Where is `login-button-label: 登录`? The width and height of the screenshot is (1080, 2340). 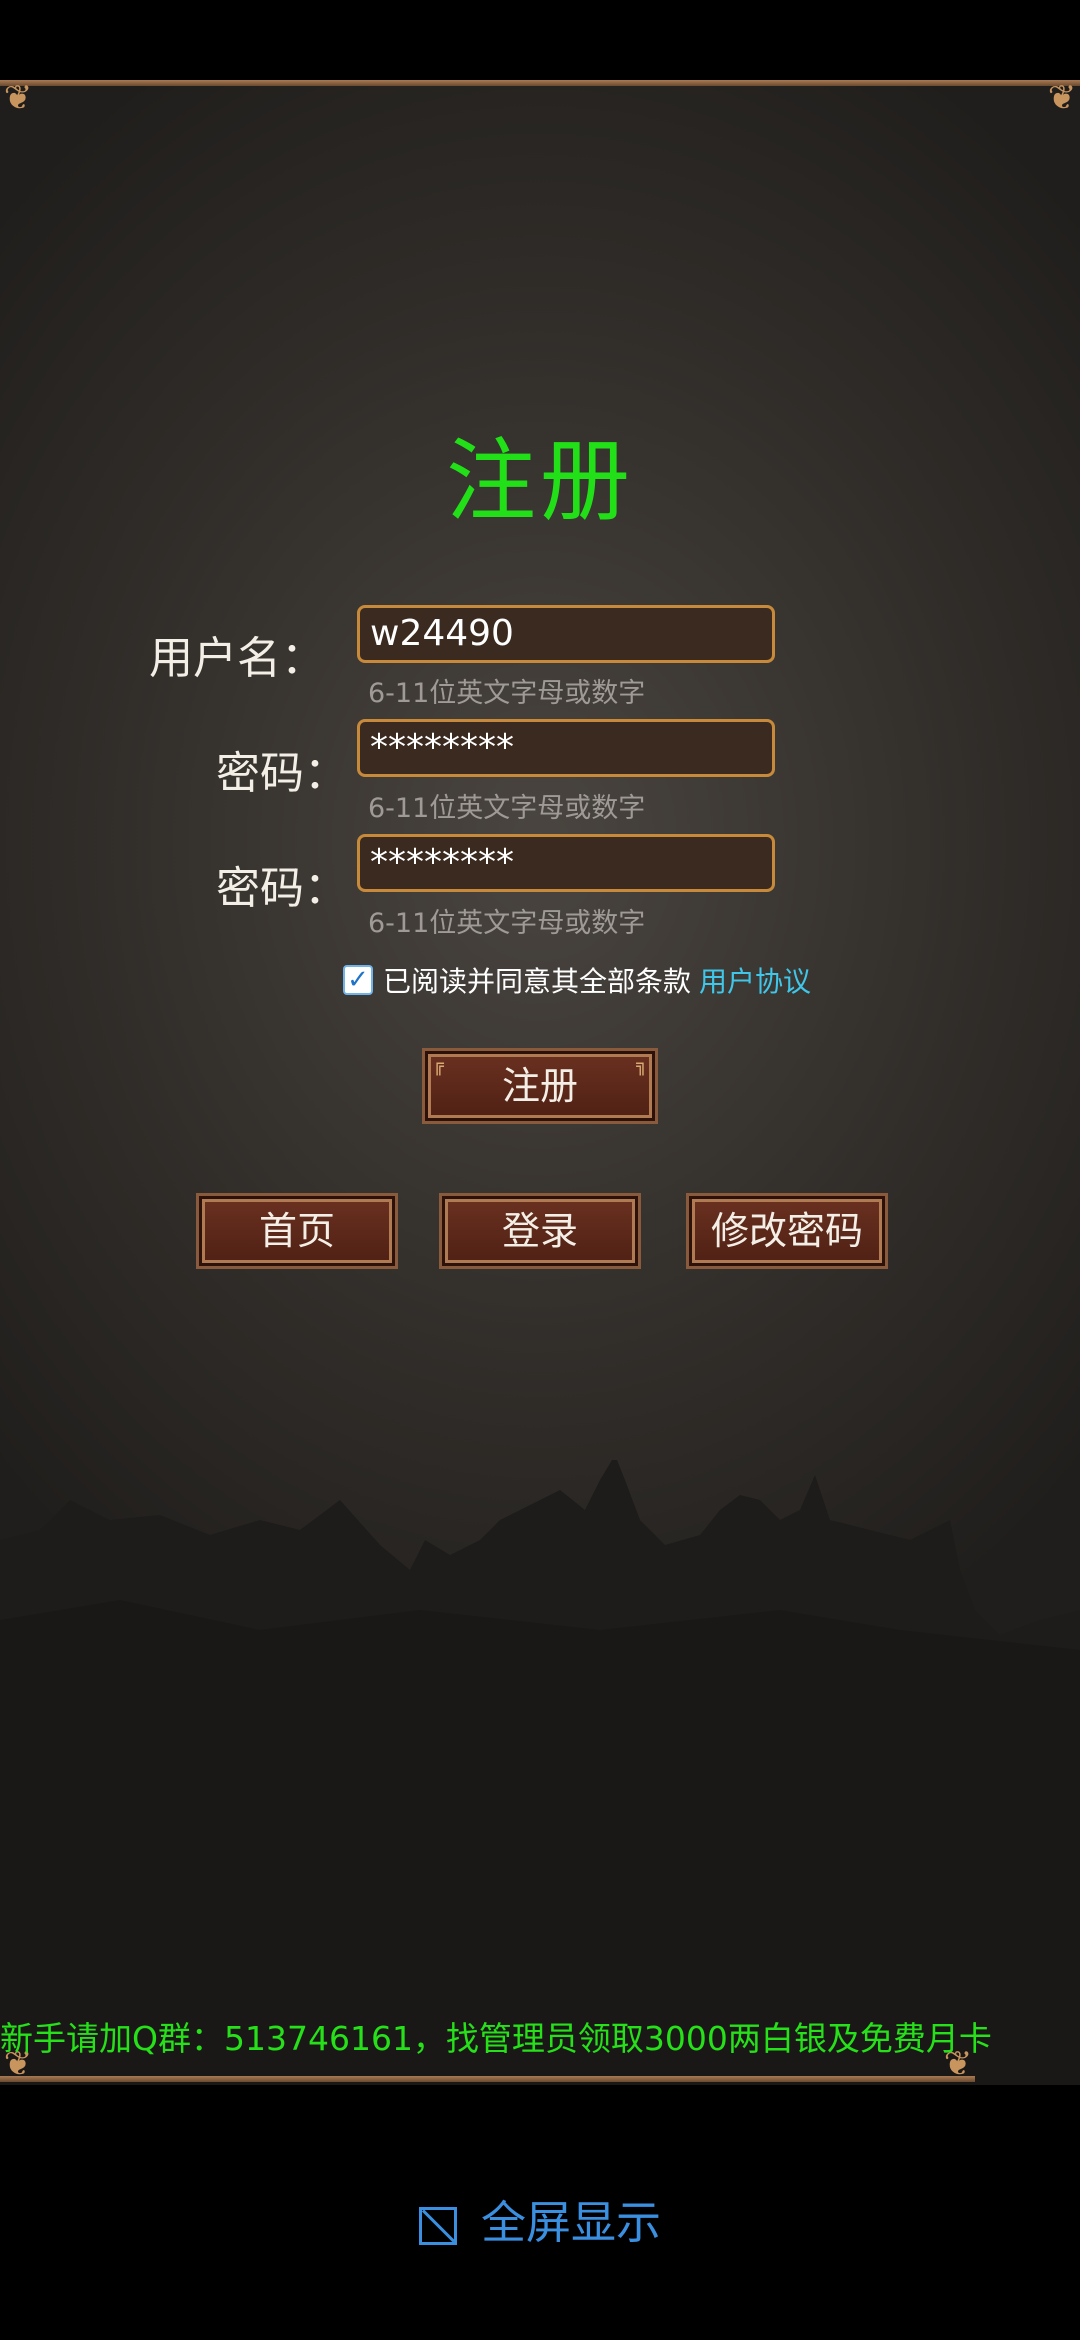 login-button-label: 登录 is located at coordinates (539, 1231).